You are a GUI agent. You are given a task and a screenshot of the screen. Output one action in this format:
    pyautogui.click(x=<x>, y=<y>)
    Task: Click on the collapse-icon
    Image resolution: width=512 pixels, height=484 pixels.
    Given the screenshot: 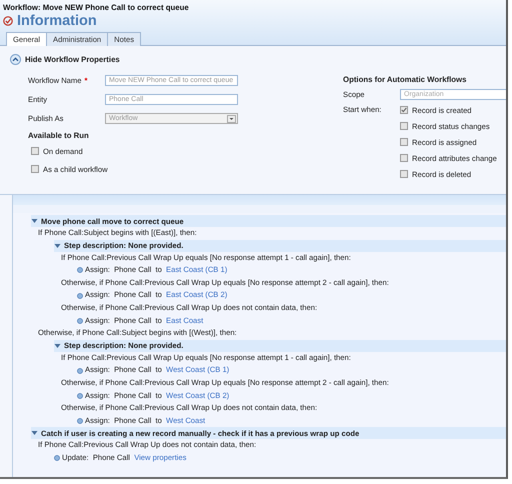 What is the action you would take?
    pyautogui.click(x=15, y=59)
    